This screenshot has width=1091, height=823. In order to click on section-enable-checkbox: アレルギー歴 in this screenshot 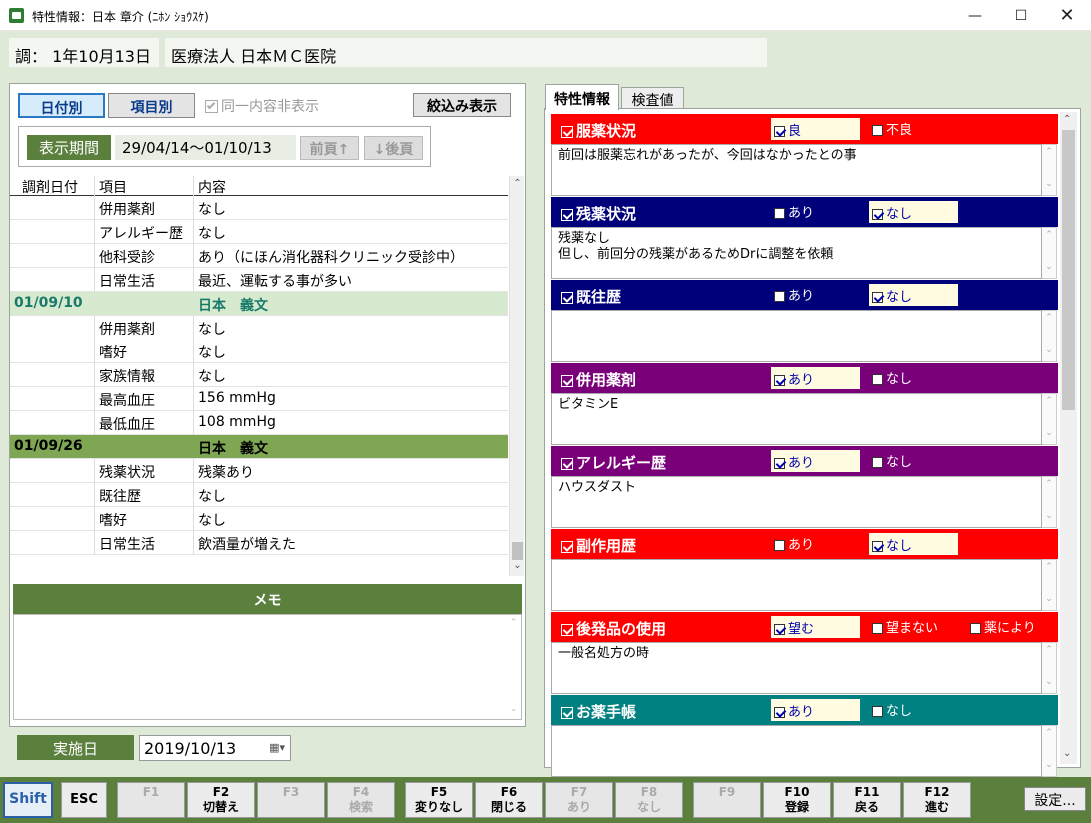, I will do `click(613, 462)`.